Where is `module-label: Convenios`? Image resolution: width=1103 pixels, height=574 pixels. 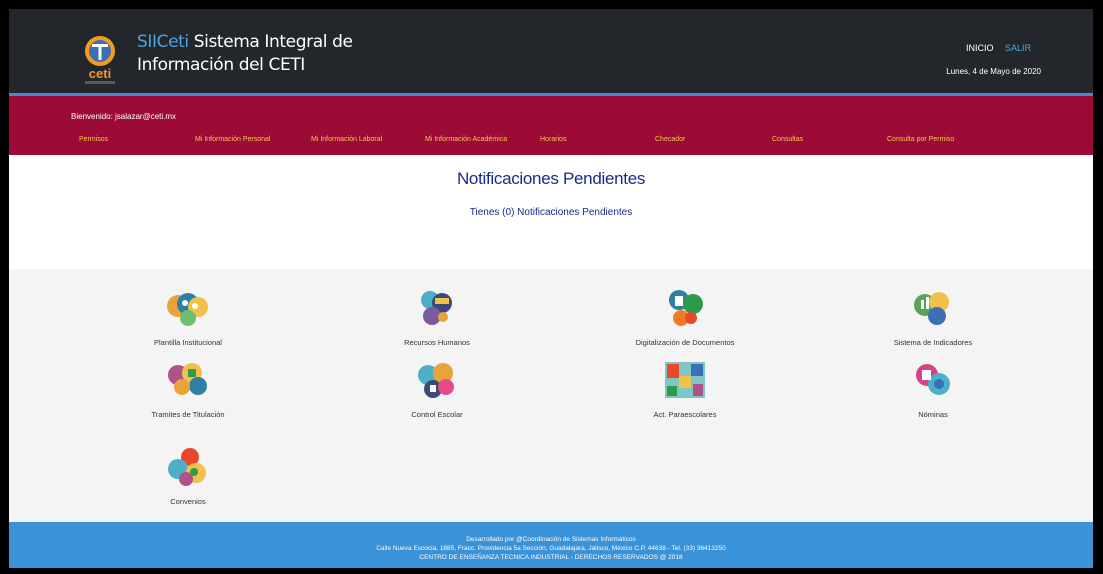
module-label: Convenios is located at coordinates (188, 501).